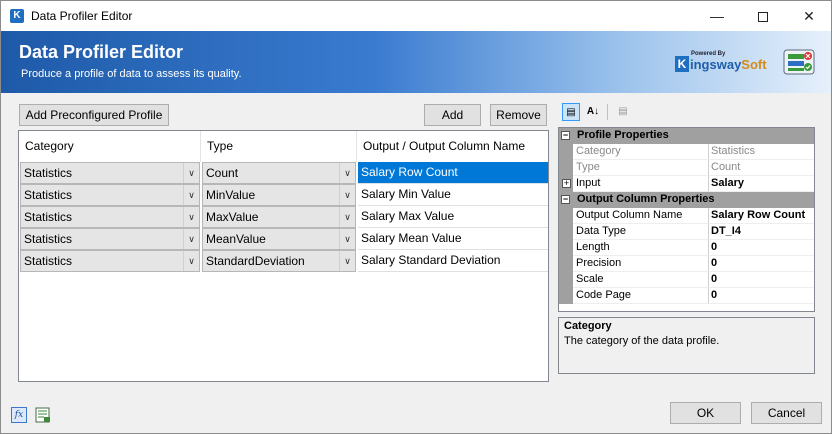  What do you see at coordinates (641, 184) in the screenshot?
I see `property-name: Input` at bounding box center [641, 184].